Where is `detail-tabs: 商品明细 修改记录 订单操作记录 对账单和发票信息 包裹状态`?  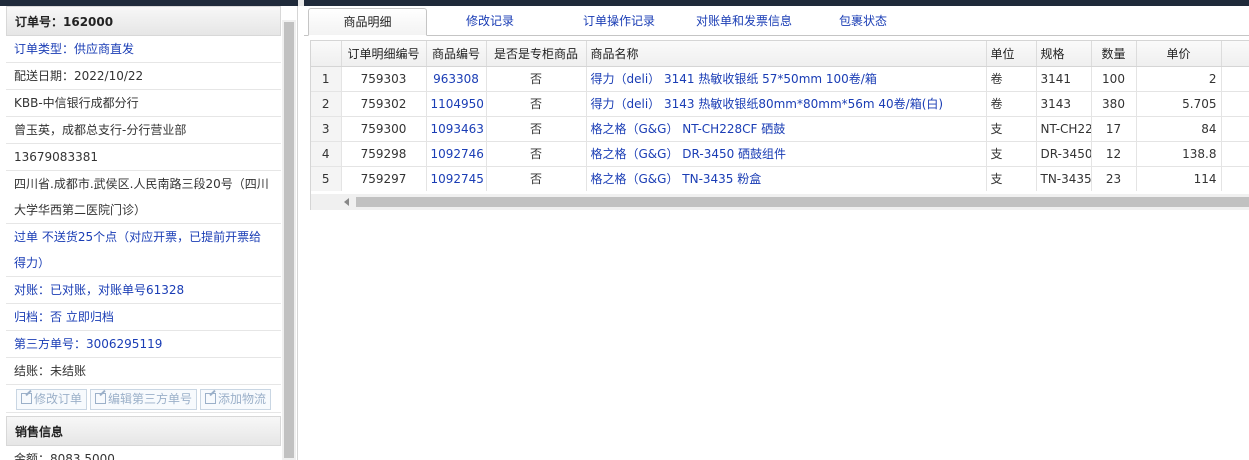 detail-tabs: 商品明细 修改记录 订单操作记录 对账单和发票信息 包裹状态 is located at coordinates (776, 21).